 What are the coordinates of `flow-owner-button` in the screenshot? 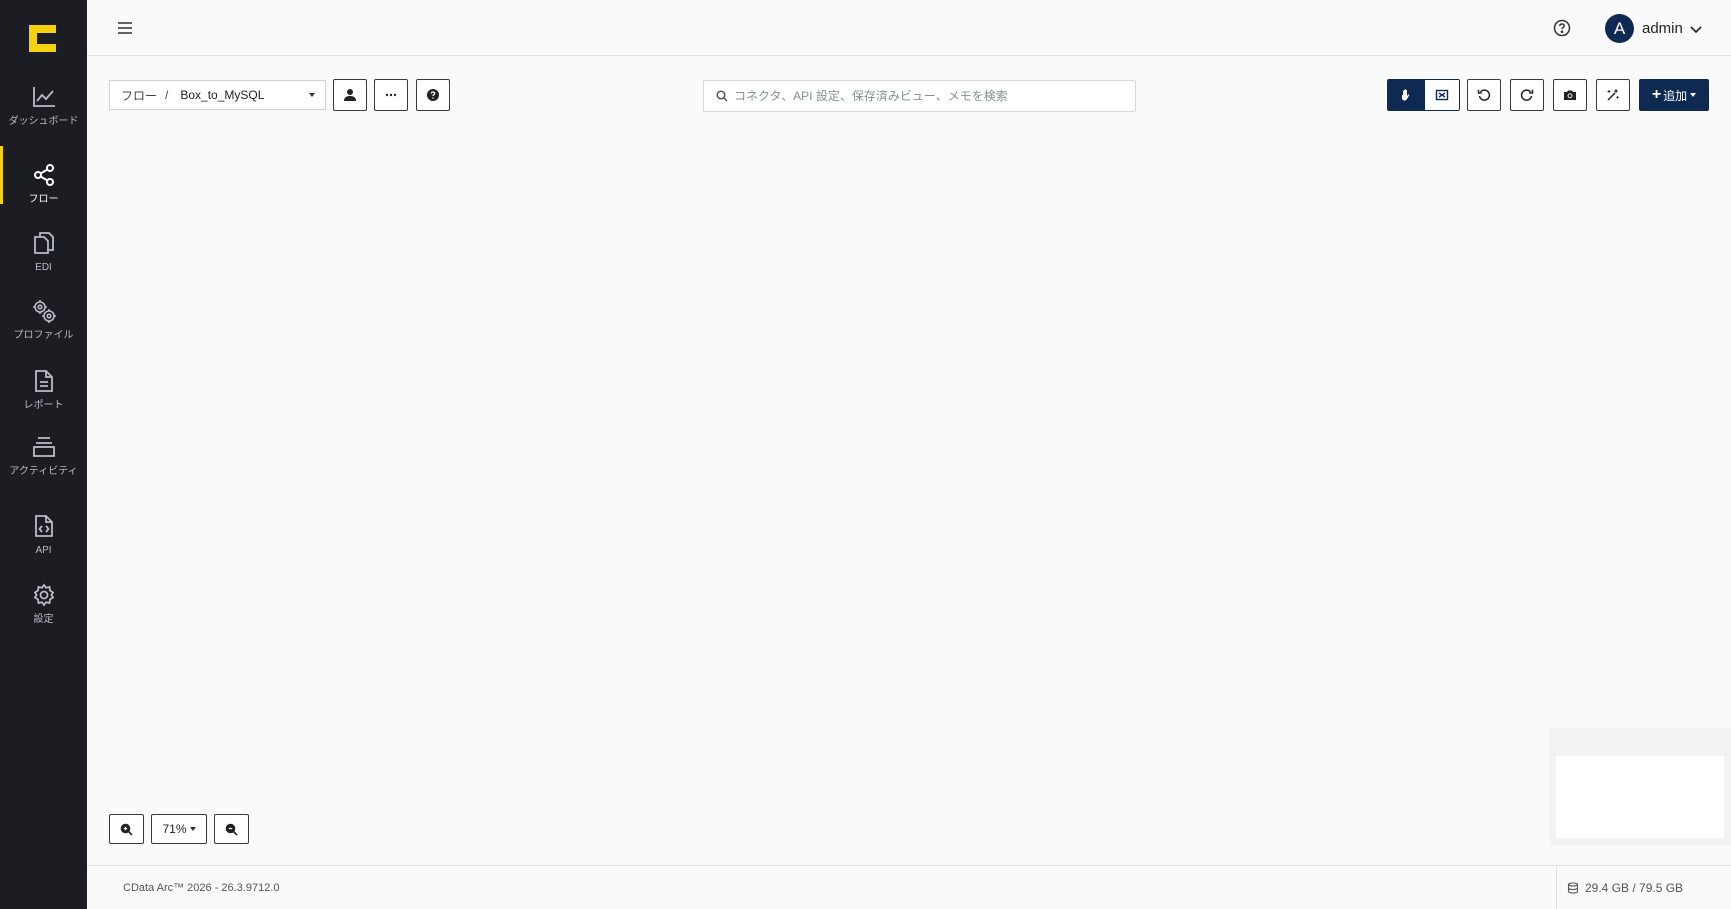 It's located at (350, 95).